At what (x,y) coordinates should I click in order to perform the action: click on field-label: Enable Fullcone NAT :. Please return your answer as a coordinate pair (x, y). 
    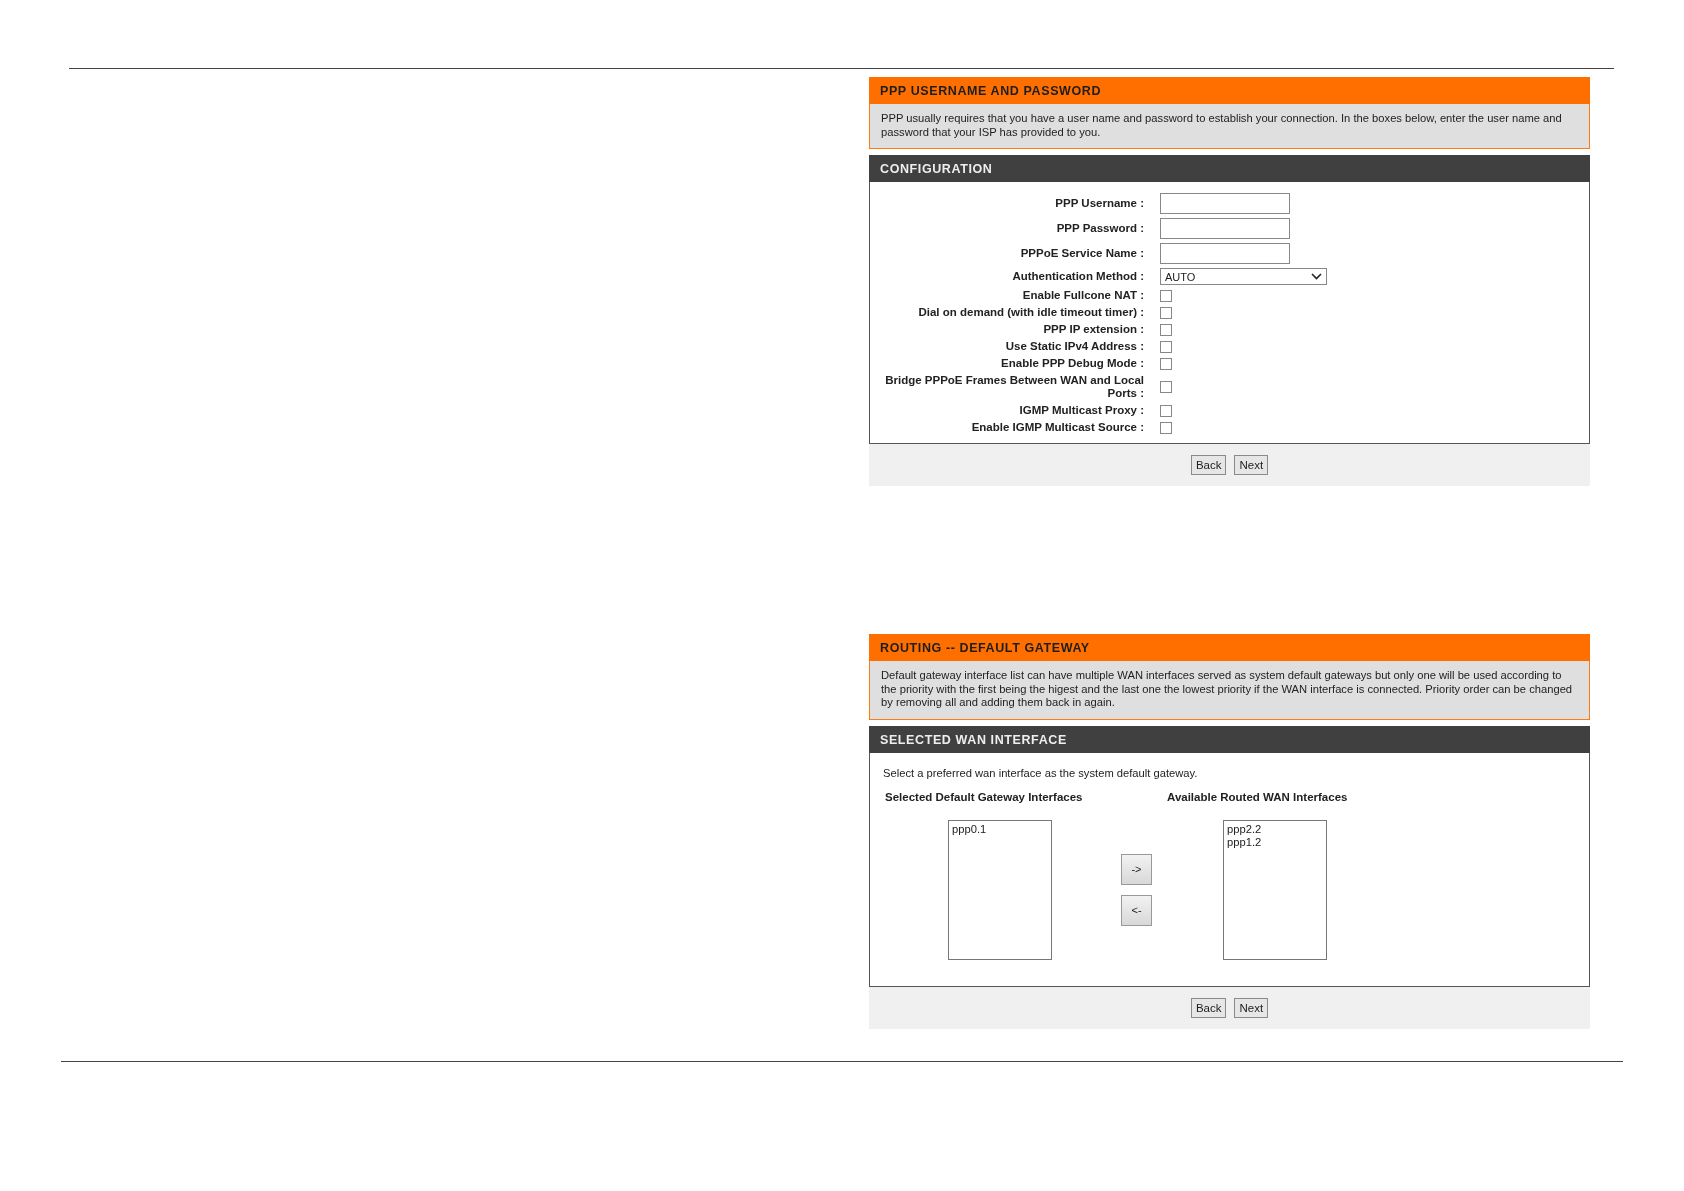
    Looking at the image, I should click on (1082, 296).